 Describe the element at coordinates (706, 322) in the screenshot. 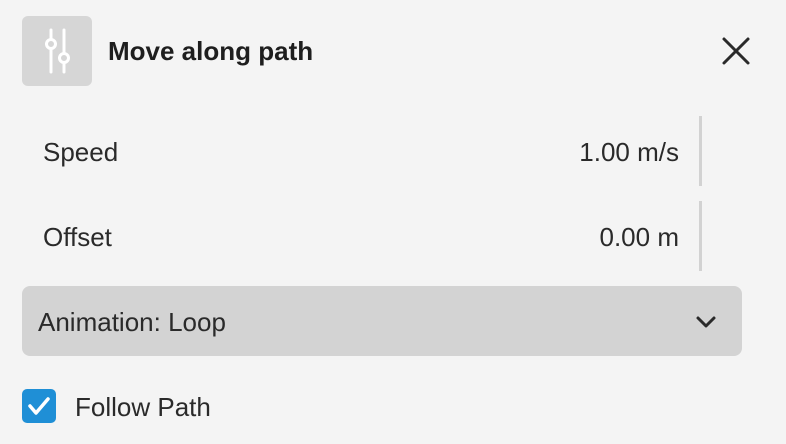

I see `chevron-down-icon` at that location.